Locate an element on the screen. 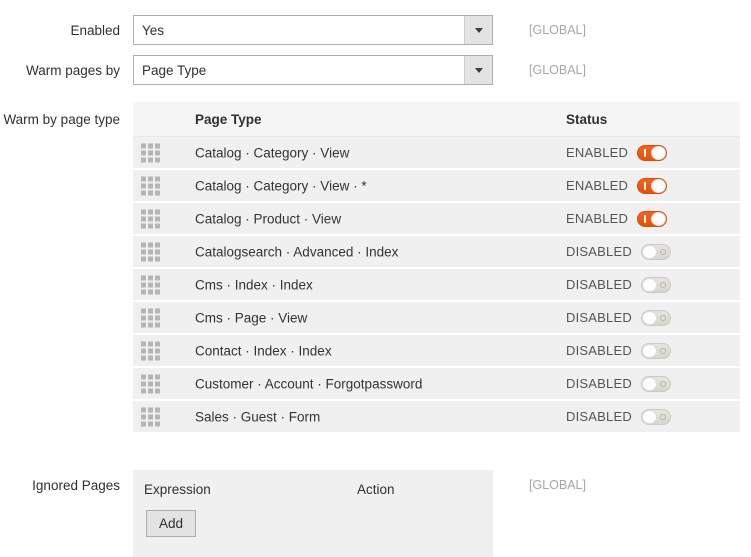 This screenshot has width=751, height=557. warm-pages-by-select: Page Type is located at coordinates (313, 70).